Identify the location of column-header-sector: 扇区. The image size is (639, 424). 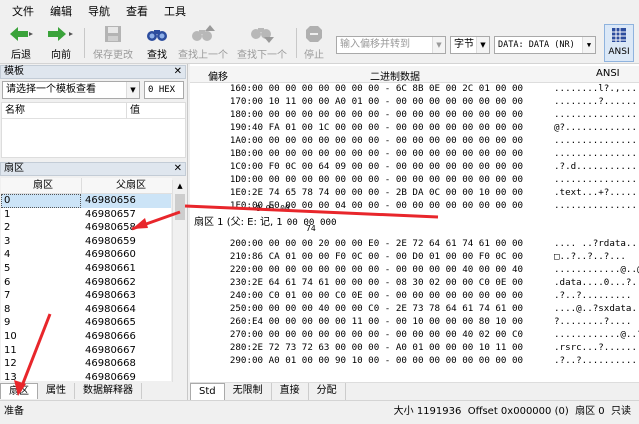
(43, 186).